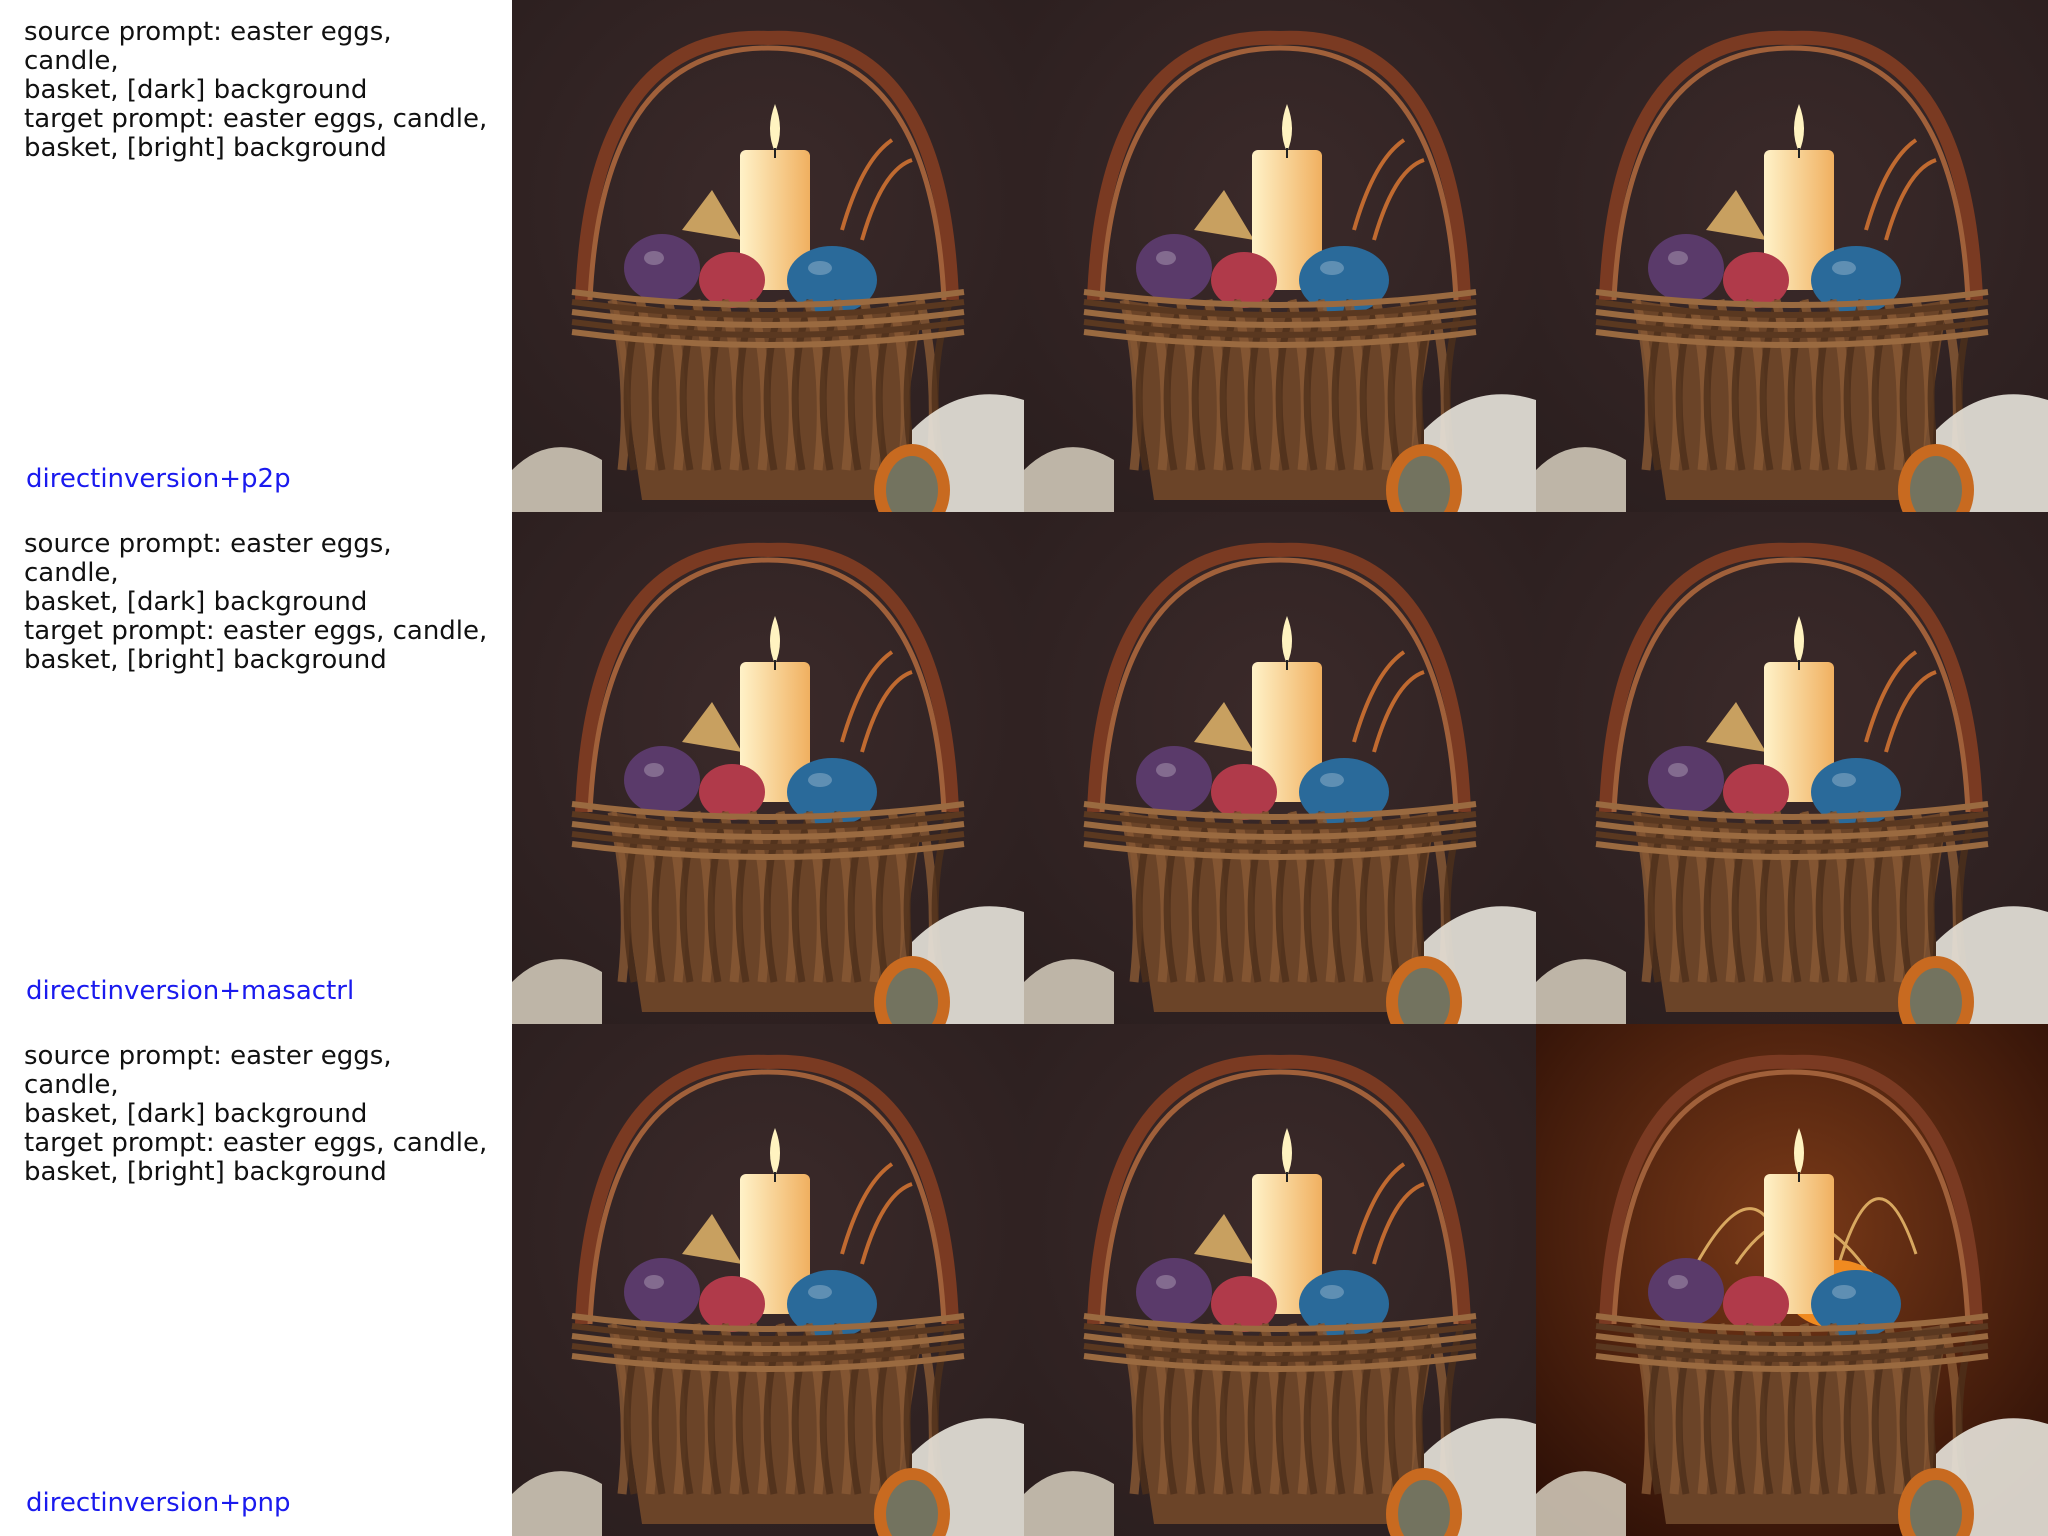 This screenshot has width=2048, height=1536. Describe the element at coordinates (158, 479) in the screenshot. I see `method-label: directinversion+p2p` at that location.